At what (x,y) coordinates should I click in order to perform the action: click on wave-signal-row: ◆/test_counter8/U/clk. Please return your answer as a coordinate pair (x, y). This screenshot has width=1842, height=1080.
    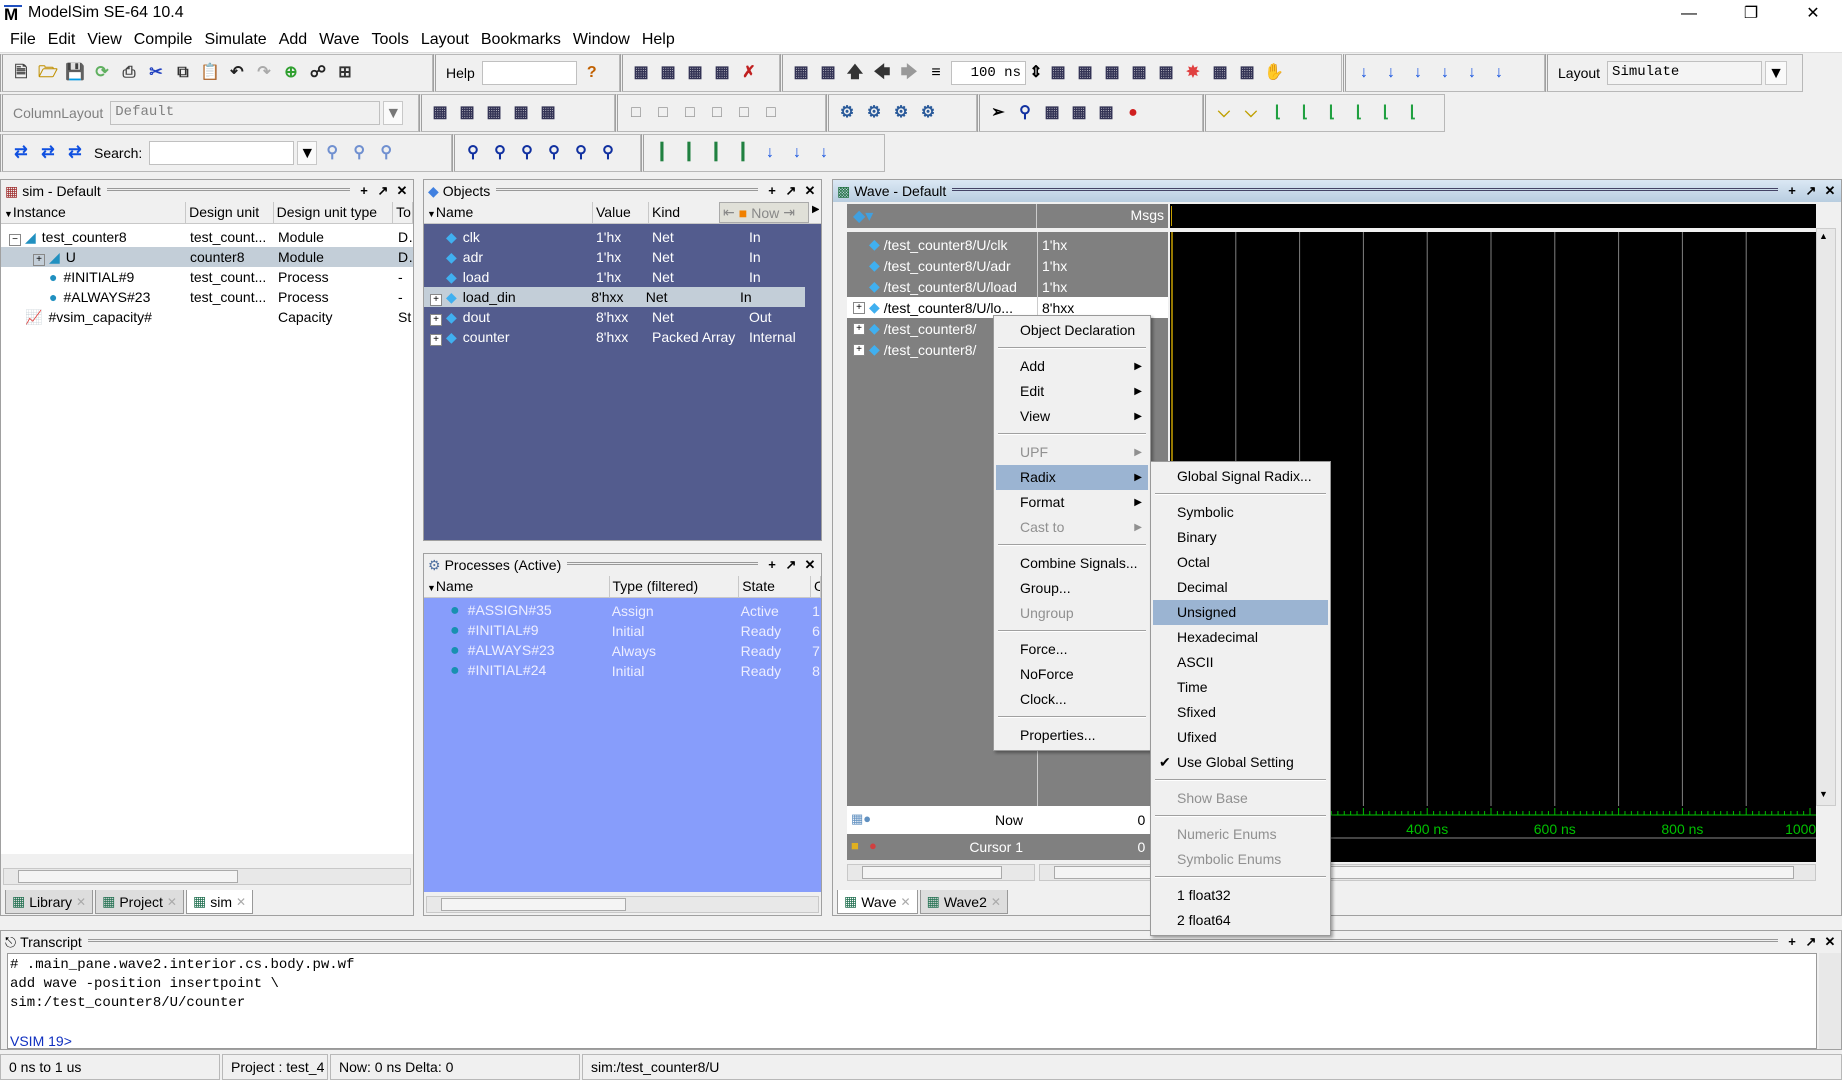
    Looking at the image, I should click on (942, 244).